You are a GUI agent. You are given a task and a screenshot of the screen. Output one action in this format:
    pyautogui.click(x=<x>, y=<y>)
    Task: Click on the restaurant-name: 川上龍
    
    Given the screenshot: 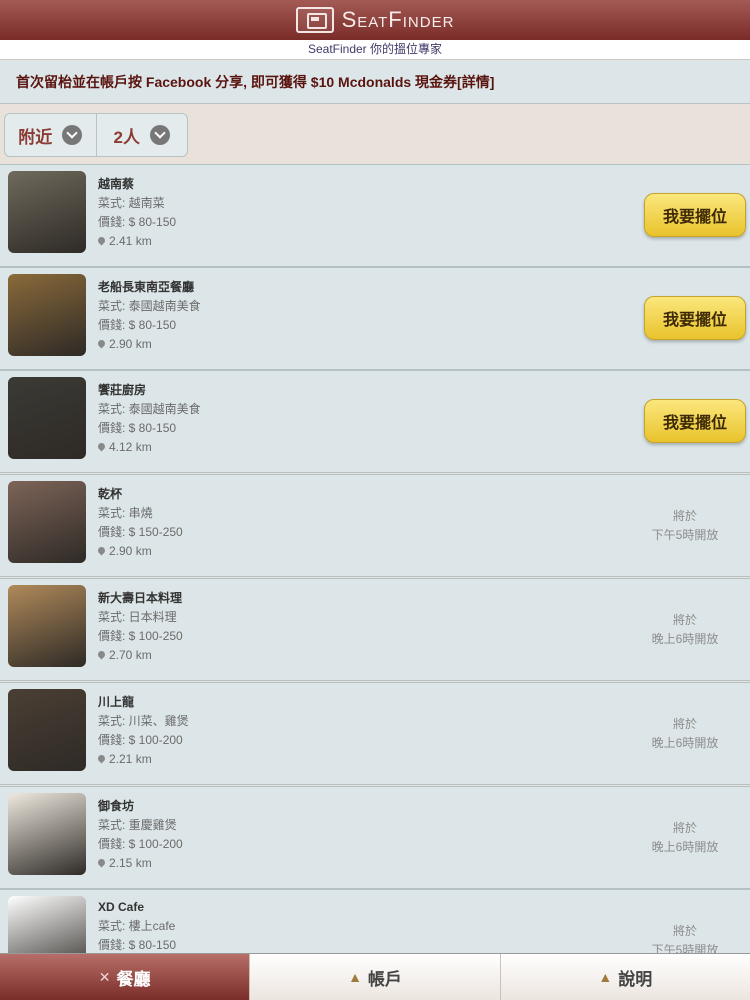 What is the action you would take?
    pyautogui.click(x=116, y=702)
    